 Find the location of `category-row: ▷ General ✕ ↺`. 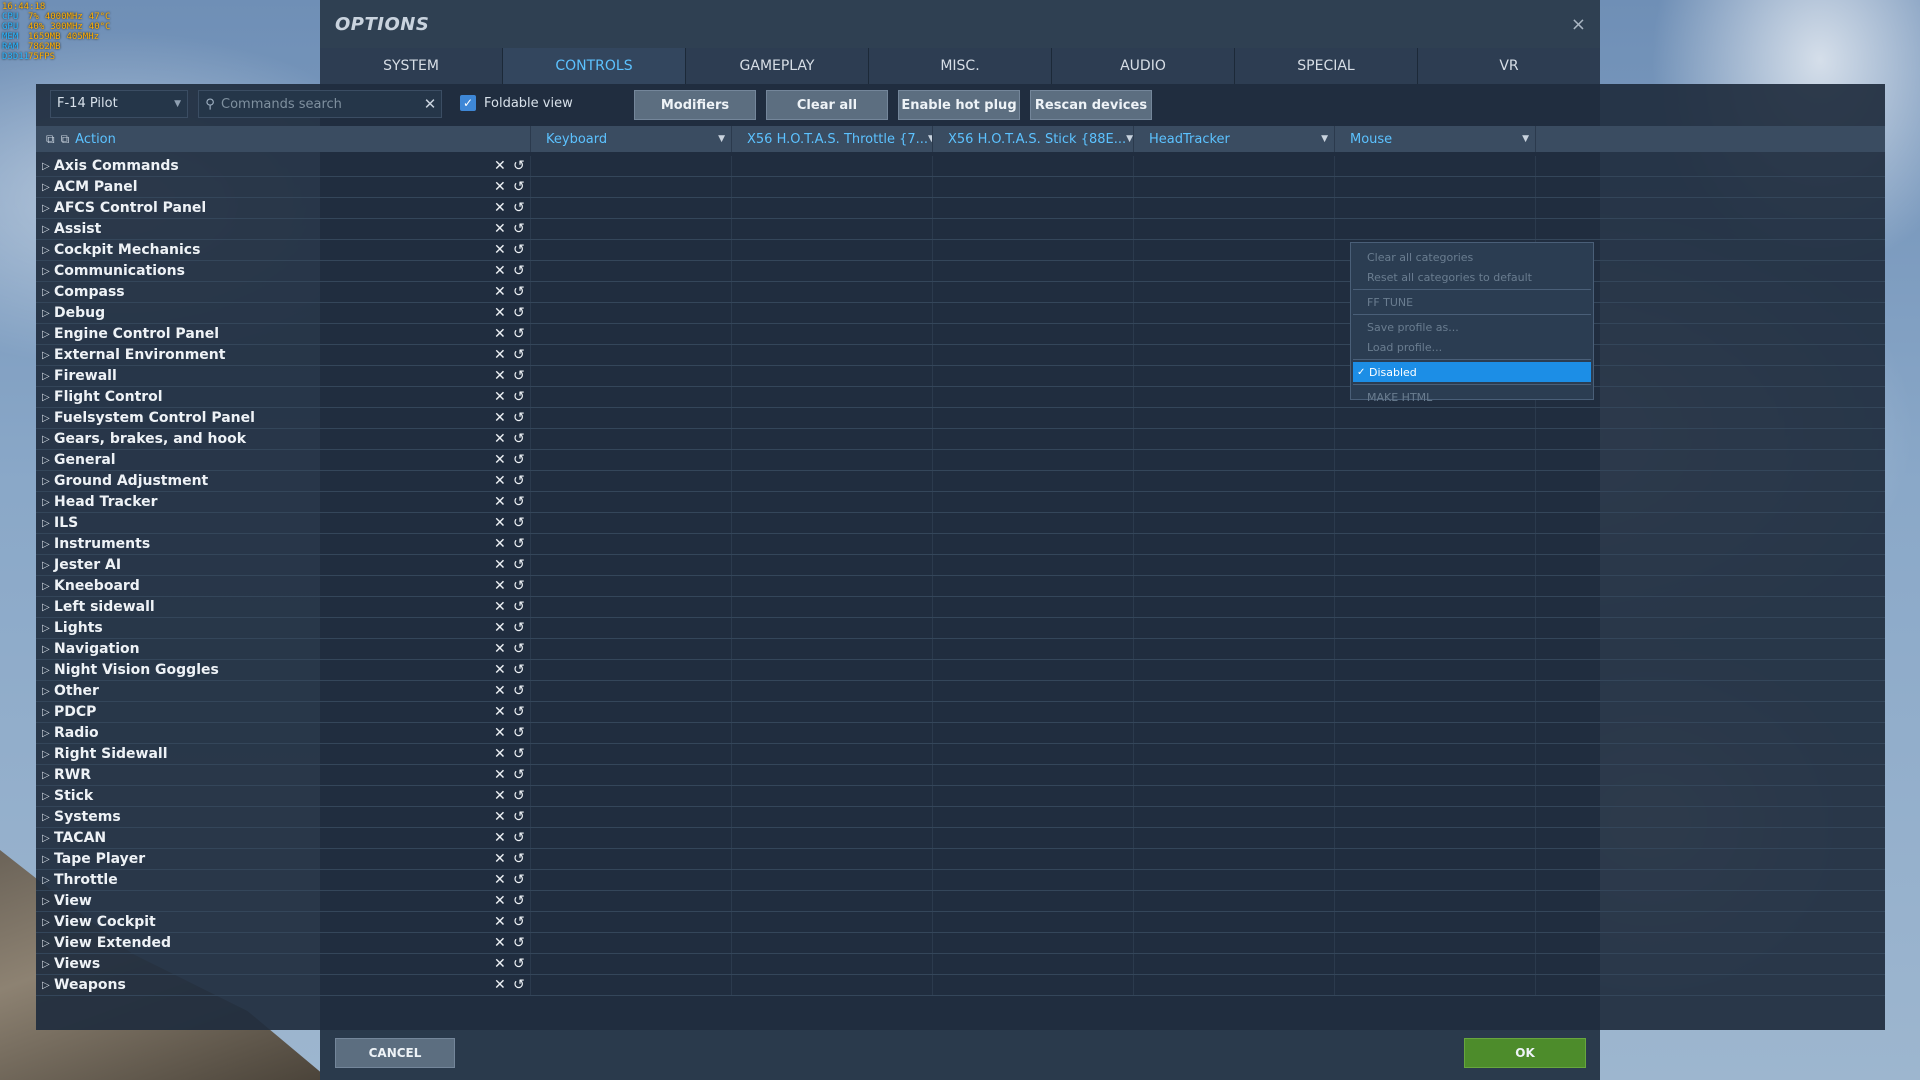

category-row: ▷ General ✕ ↺ is located at coordinates (960, 460).